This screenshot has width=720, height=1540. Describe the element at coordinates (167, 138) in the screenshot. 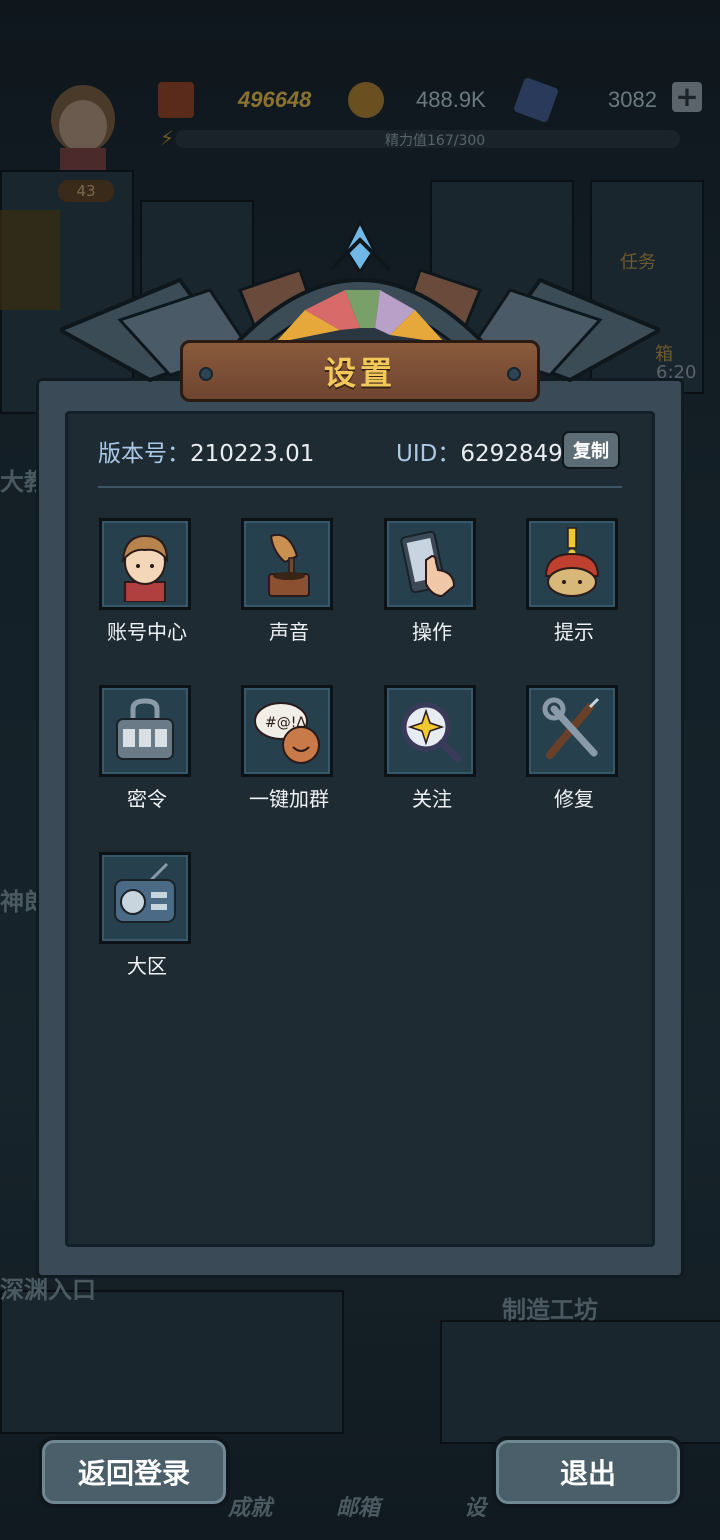

I see `lightning-icon: ⚡` at that location.